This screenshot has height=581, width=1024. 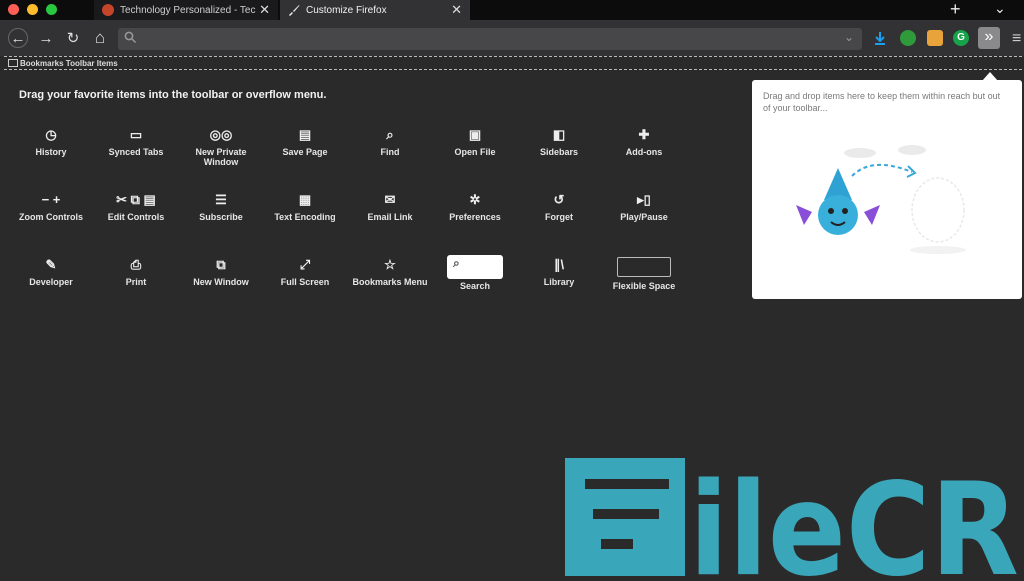 What do you see at coordinates (881, 199) in the screenshot?
I see `firefox-dragon-illustration` at bounding box center [881, 199].